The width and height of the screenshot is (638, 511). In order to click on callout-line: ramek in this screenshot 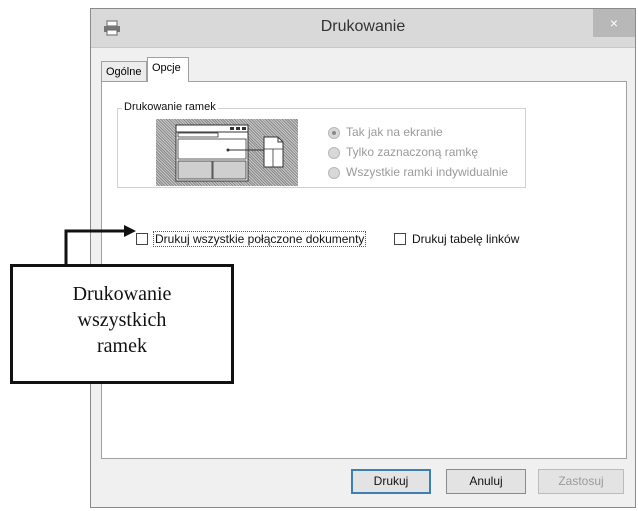, I will do `click(122, 346)`.